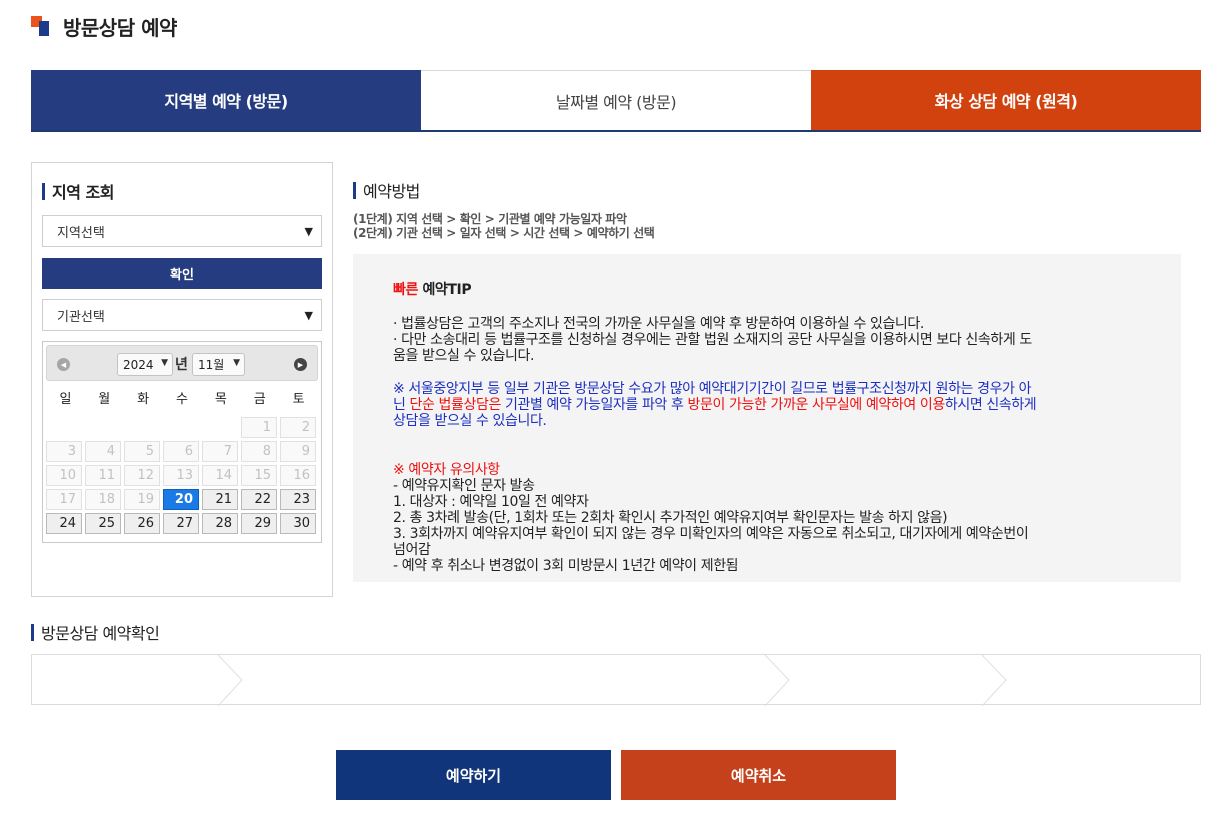 This screenshot has height=820, width=1223. Describe the element at coordinates (103, 451) in the screenshot. I see `calendar-day-4: 4` at that location.